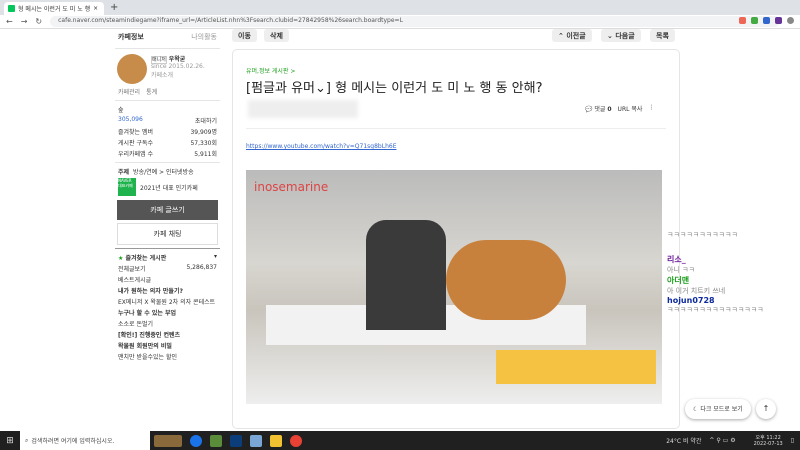 The image size is (800, 450). Describe the element at coordinates (576, 367) in the screenshot. I see `yellow-mat` at that location.